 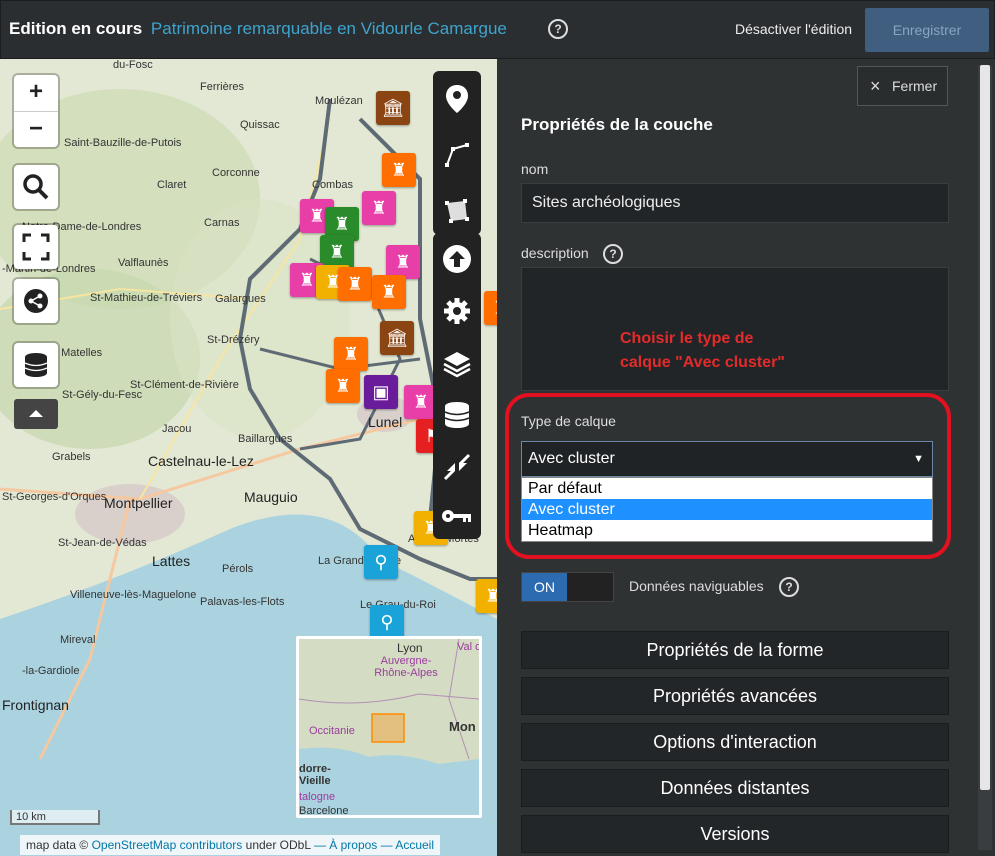 What do you see at coordinates (735, 742) in the screenshot?
I see `section-interaction-options: Options d'interaction` at bounding box center [735, 742].